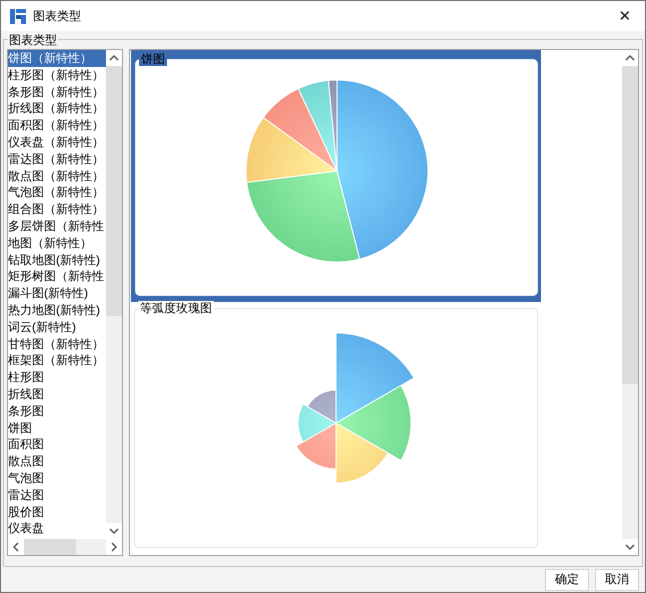 The image size is (646, 593). Describe the element at coordinates (65, 547) in the screenshot. I see `horizontal-scrollbar` at that location.